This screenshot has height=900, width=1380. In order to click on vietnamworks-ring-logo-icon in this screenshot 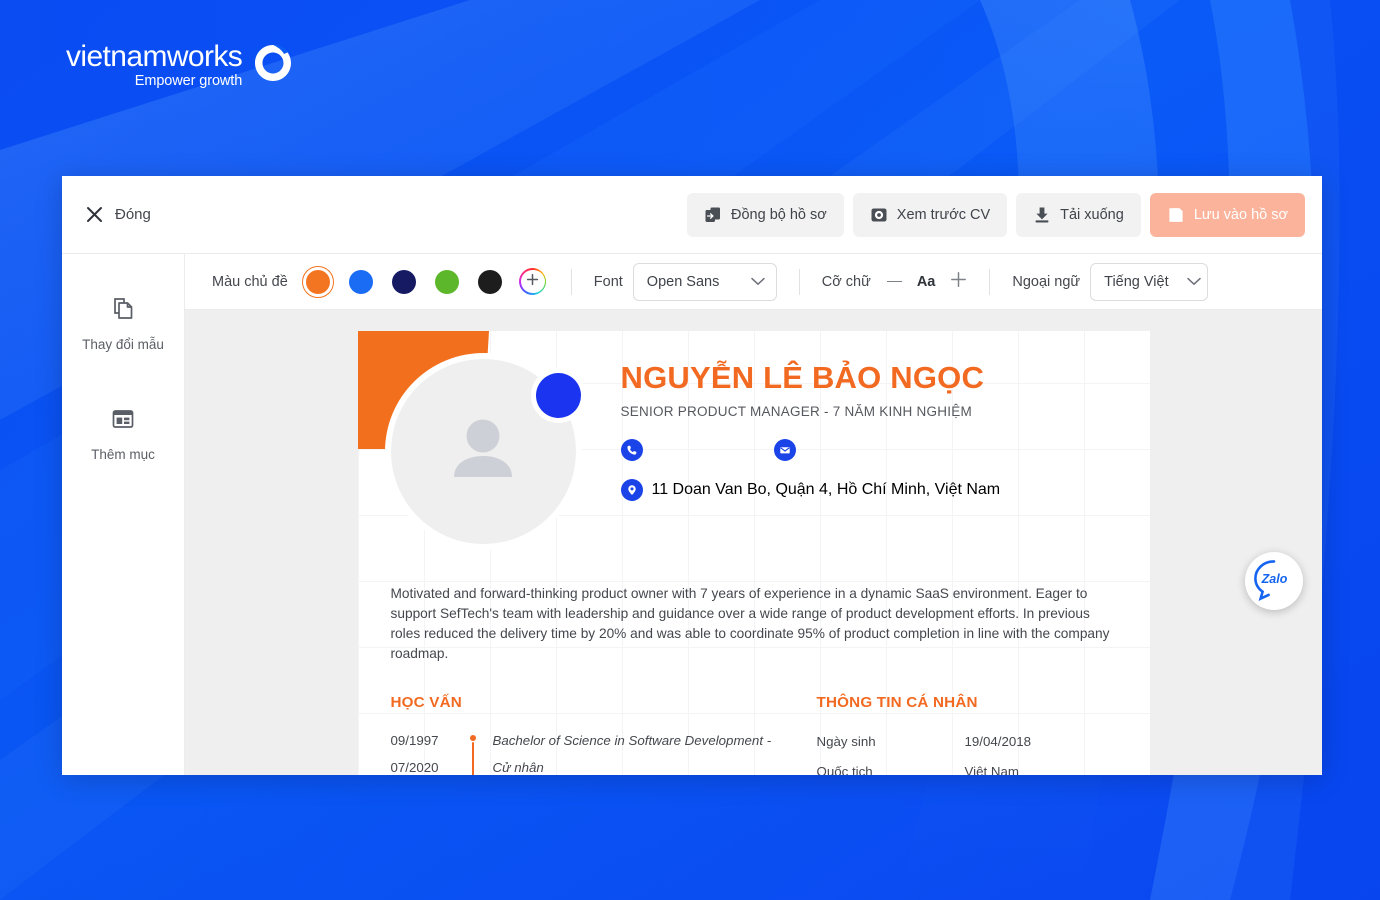, I will do `click(273, 65)`.